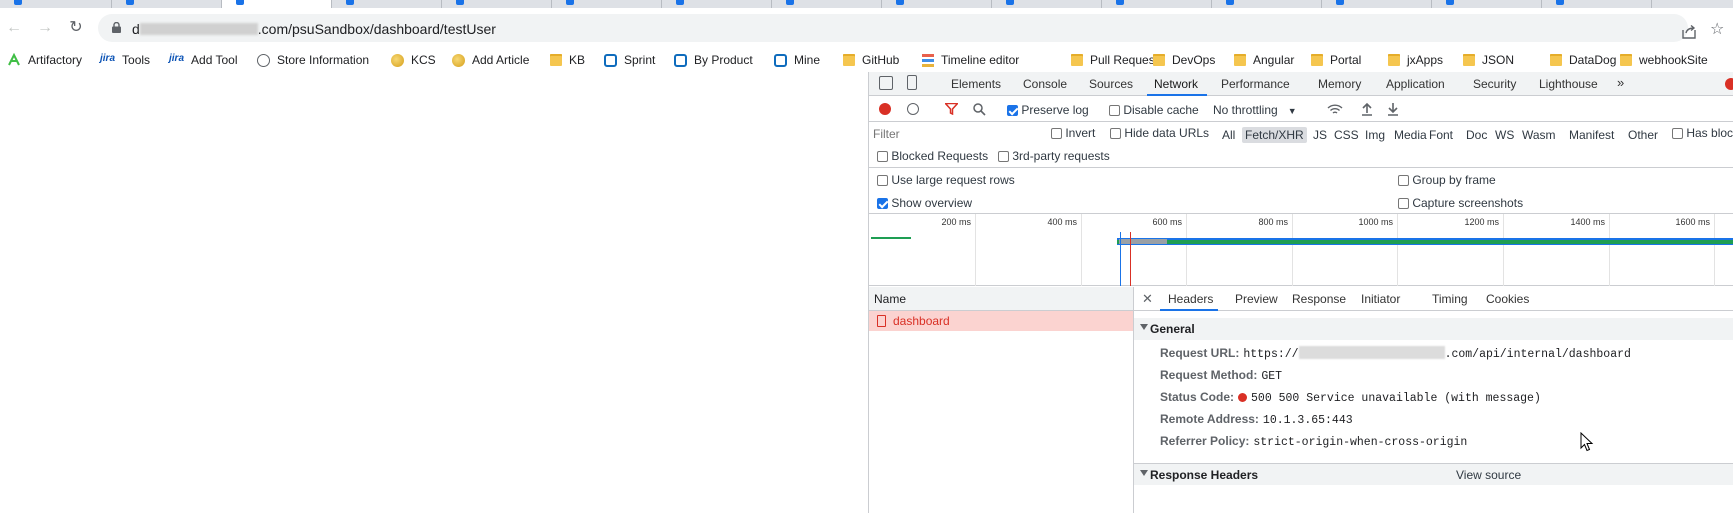 This screenshot has width=1733, height=513. What do you see at coordinates (1045, 84) in the screenshot?
I see `devtools-tab-console: Console` at bounding box center [1045, 84].